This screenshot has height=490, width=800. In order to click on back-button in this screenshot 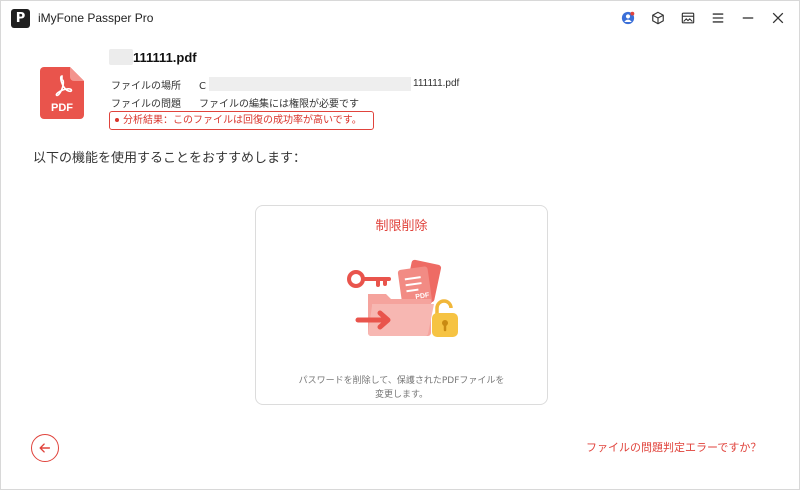, I will do `click(45, 448)`.